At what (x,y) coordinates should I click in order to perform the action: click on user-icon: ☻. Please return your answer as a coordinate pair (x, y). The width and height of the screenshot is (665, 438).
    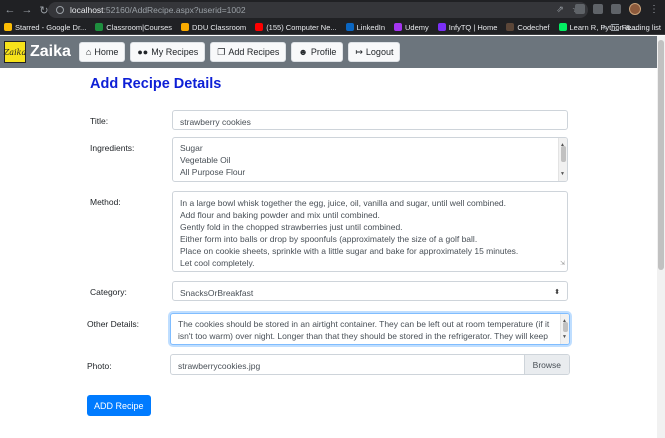
    Looking at the image, I should click on (303, 52).